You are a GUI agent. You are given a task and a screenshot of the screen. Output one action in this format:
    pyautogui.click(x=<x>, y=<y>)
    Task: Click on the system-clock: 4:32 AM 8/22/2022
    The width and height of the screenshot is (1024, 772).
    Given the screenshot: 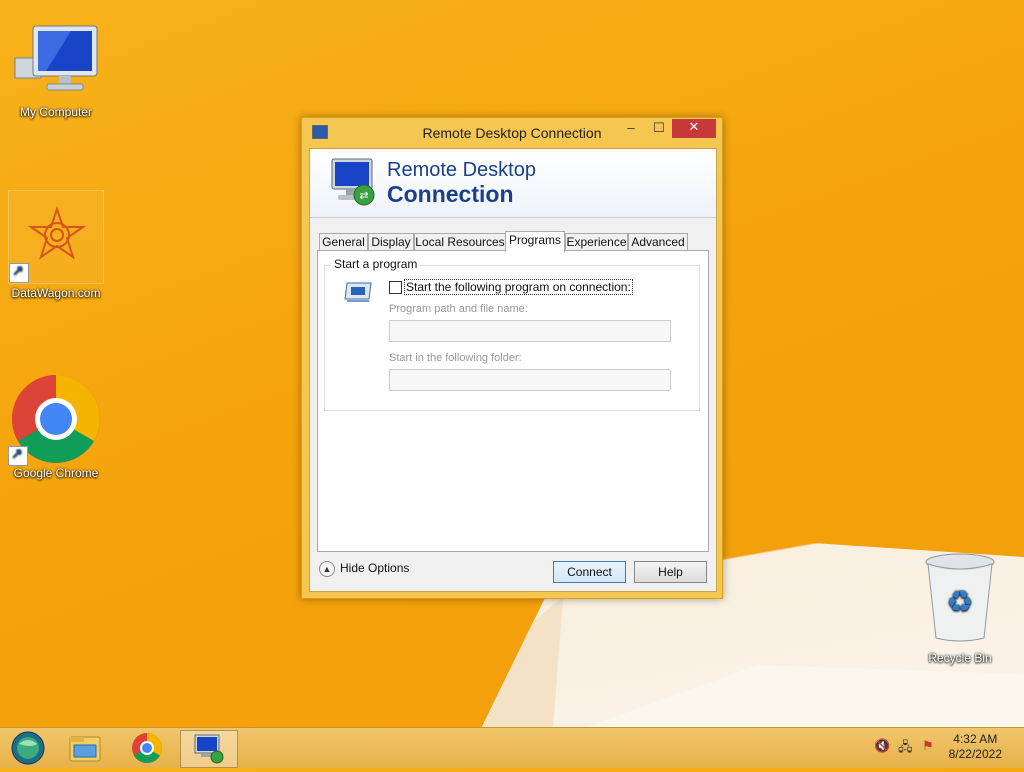 What is the action you would take?
    pyautogui.click(x=975, y=747)
    